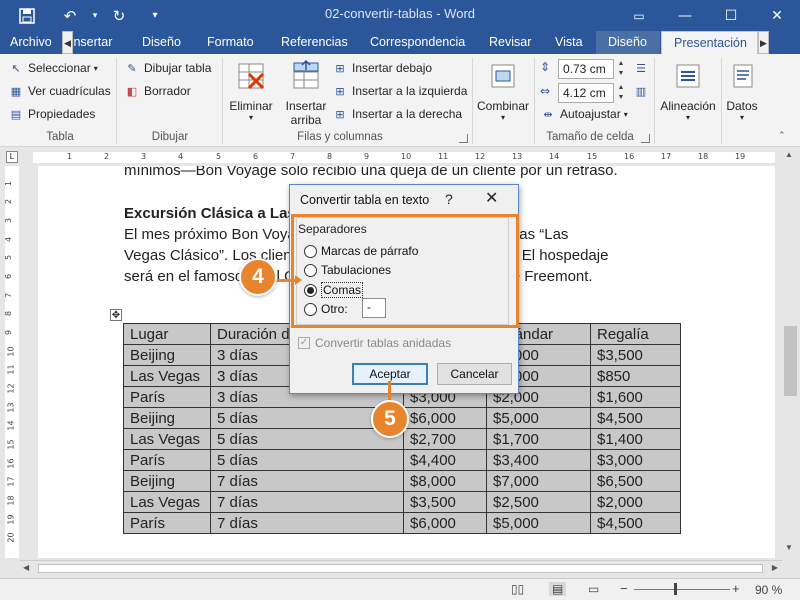  Describe the element at coordinates (157, 91) in the screenshot. I see `borrador-button: ◧ Borrador` at that location.